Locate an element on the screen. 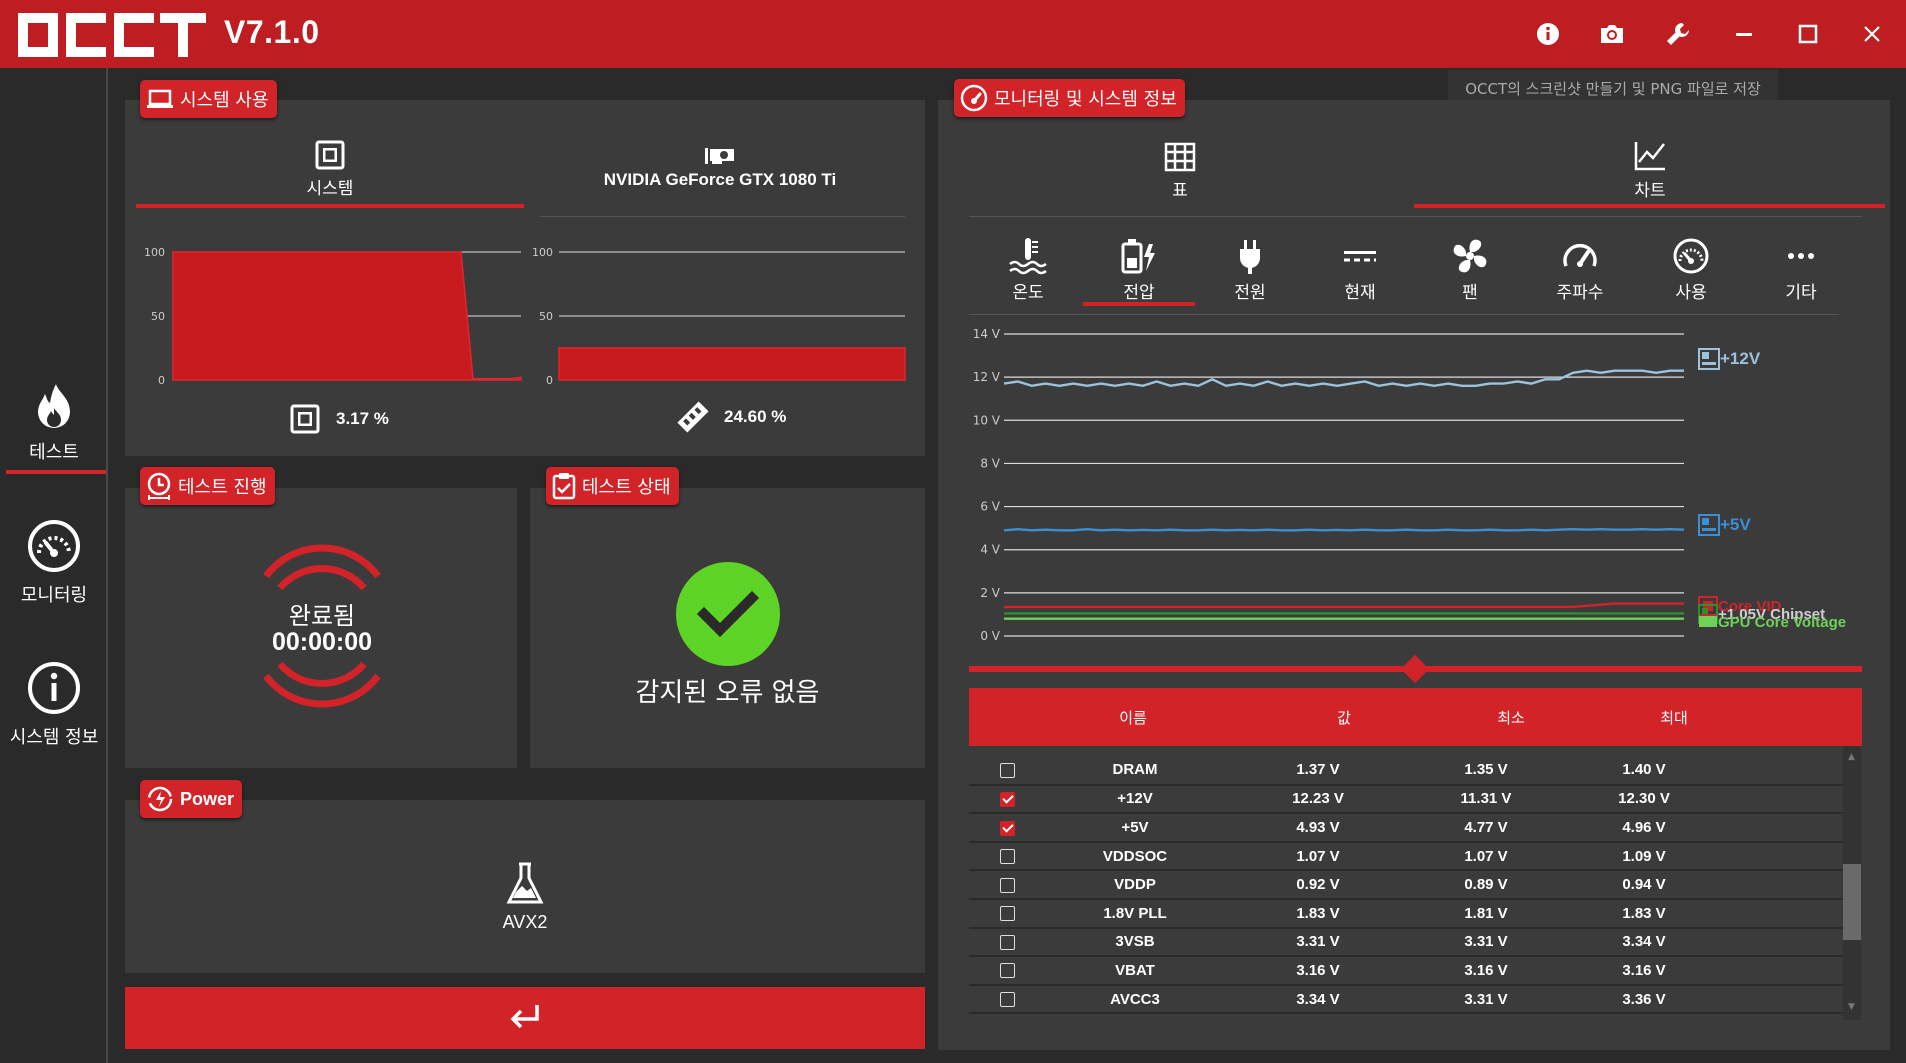  table-row: VBAT 3.16 V 3.16 V 3.16 V is located at coordinates (1406, 971).